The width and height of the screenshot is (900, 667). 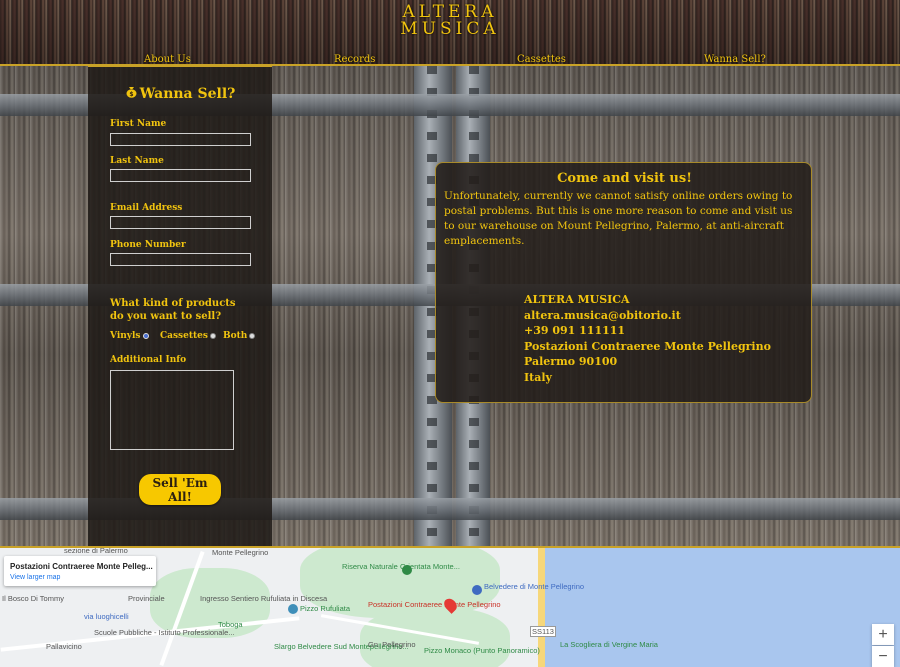 I want to click on map-park-pin, so click(x=407, y=570).